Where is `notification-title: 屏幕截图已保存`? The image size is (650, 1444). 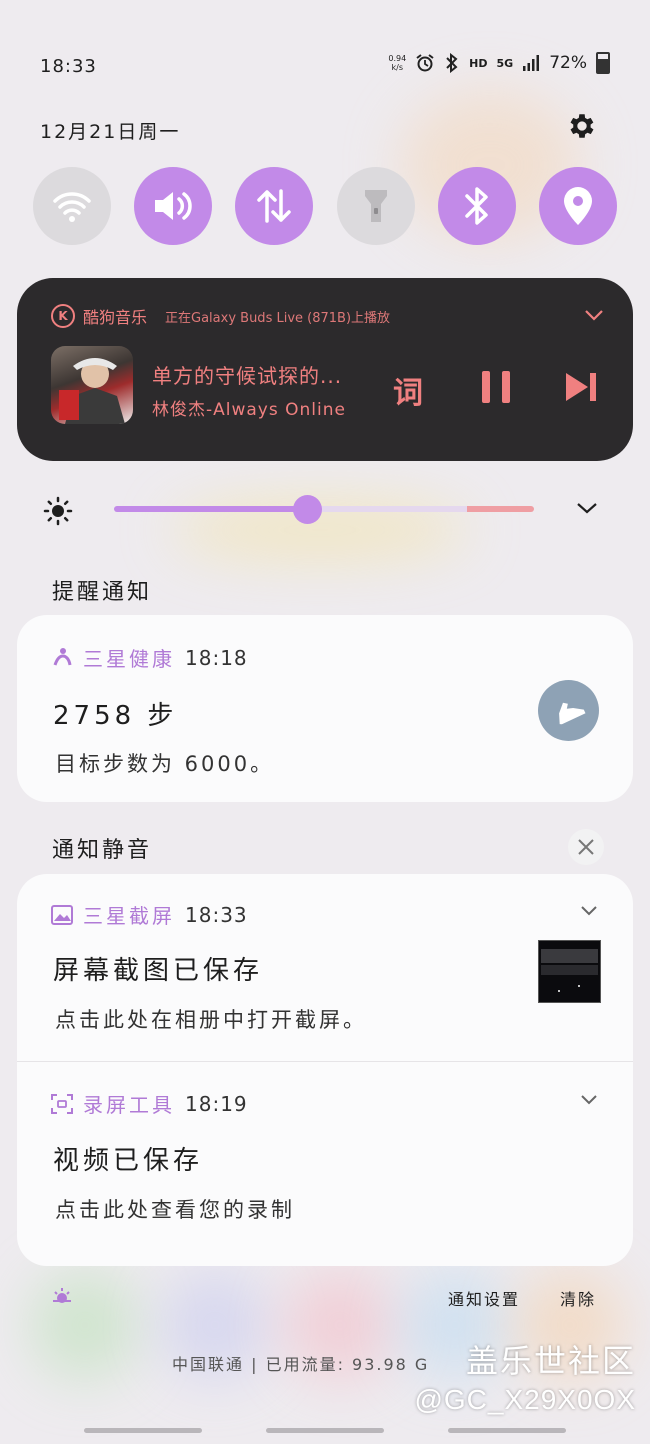
notification-title: 屏幕截图已保存 is located at coordinates (158, 971).